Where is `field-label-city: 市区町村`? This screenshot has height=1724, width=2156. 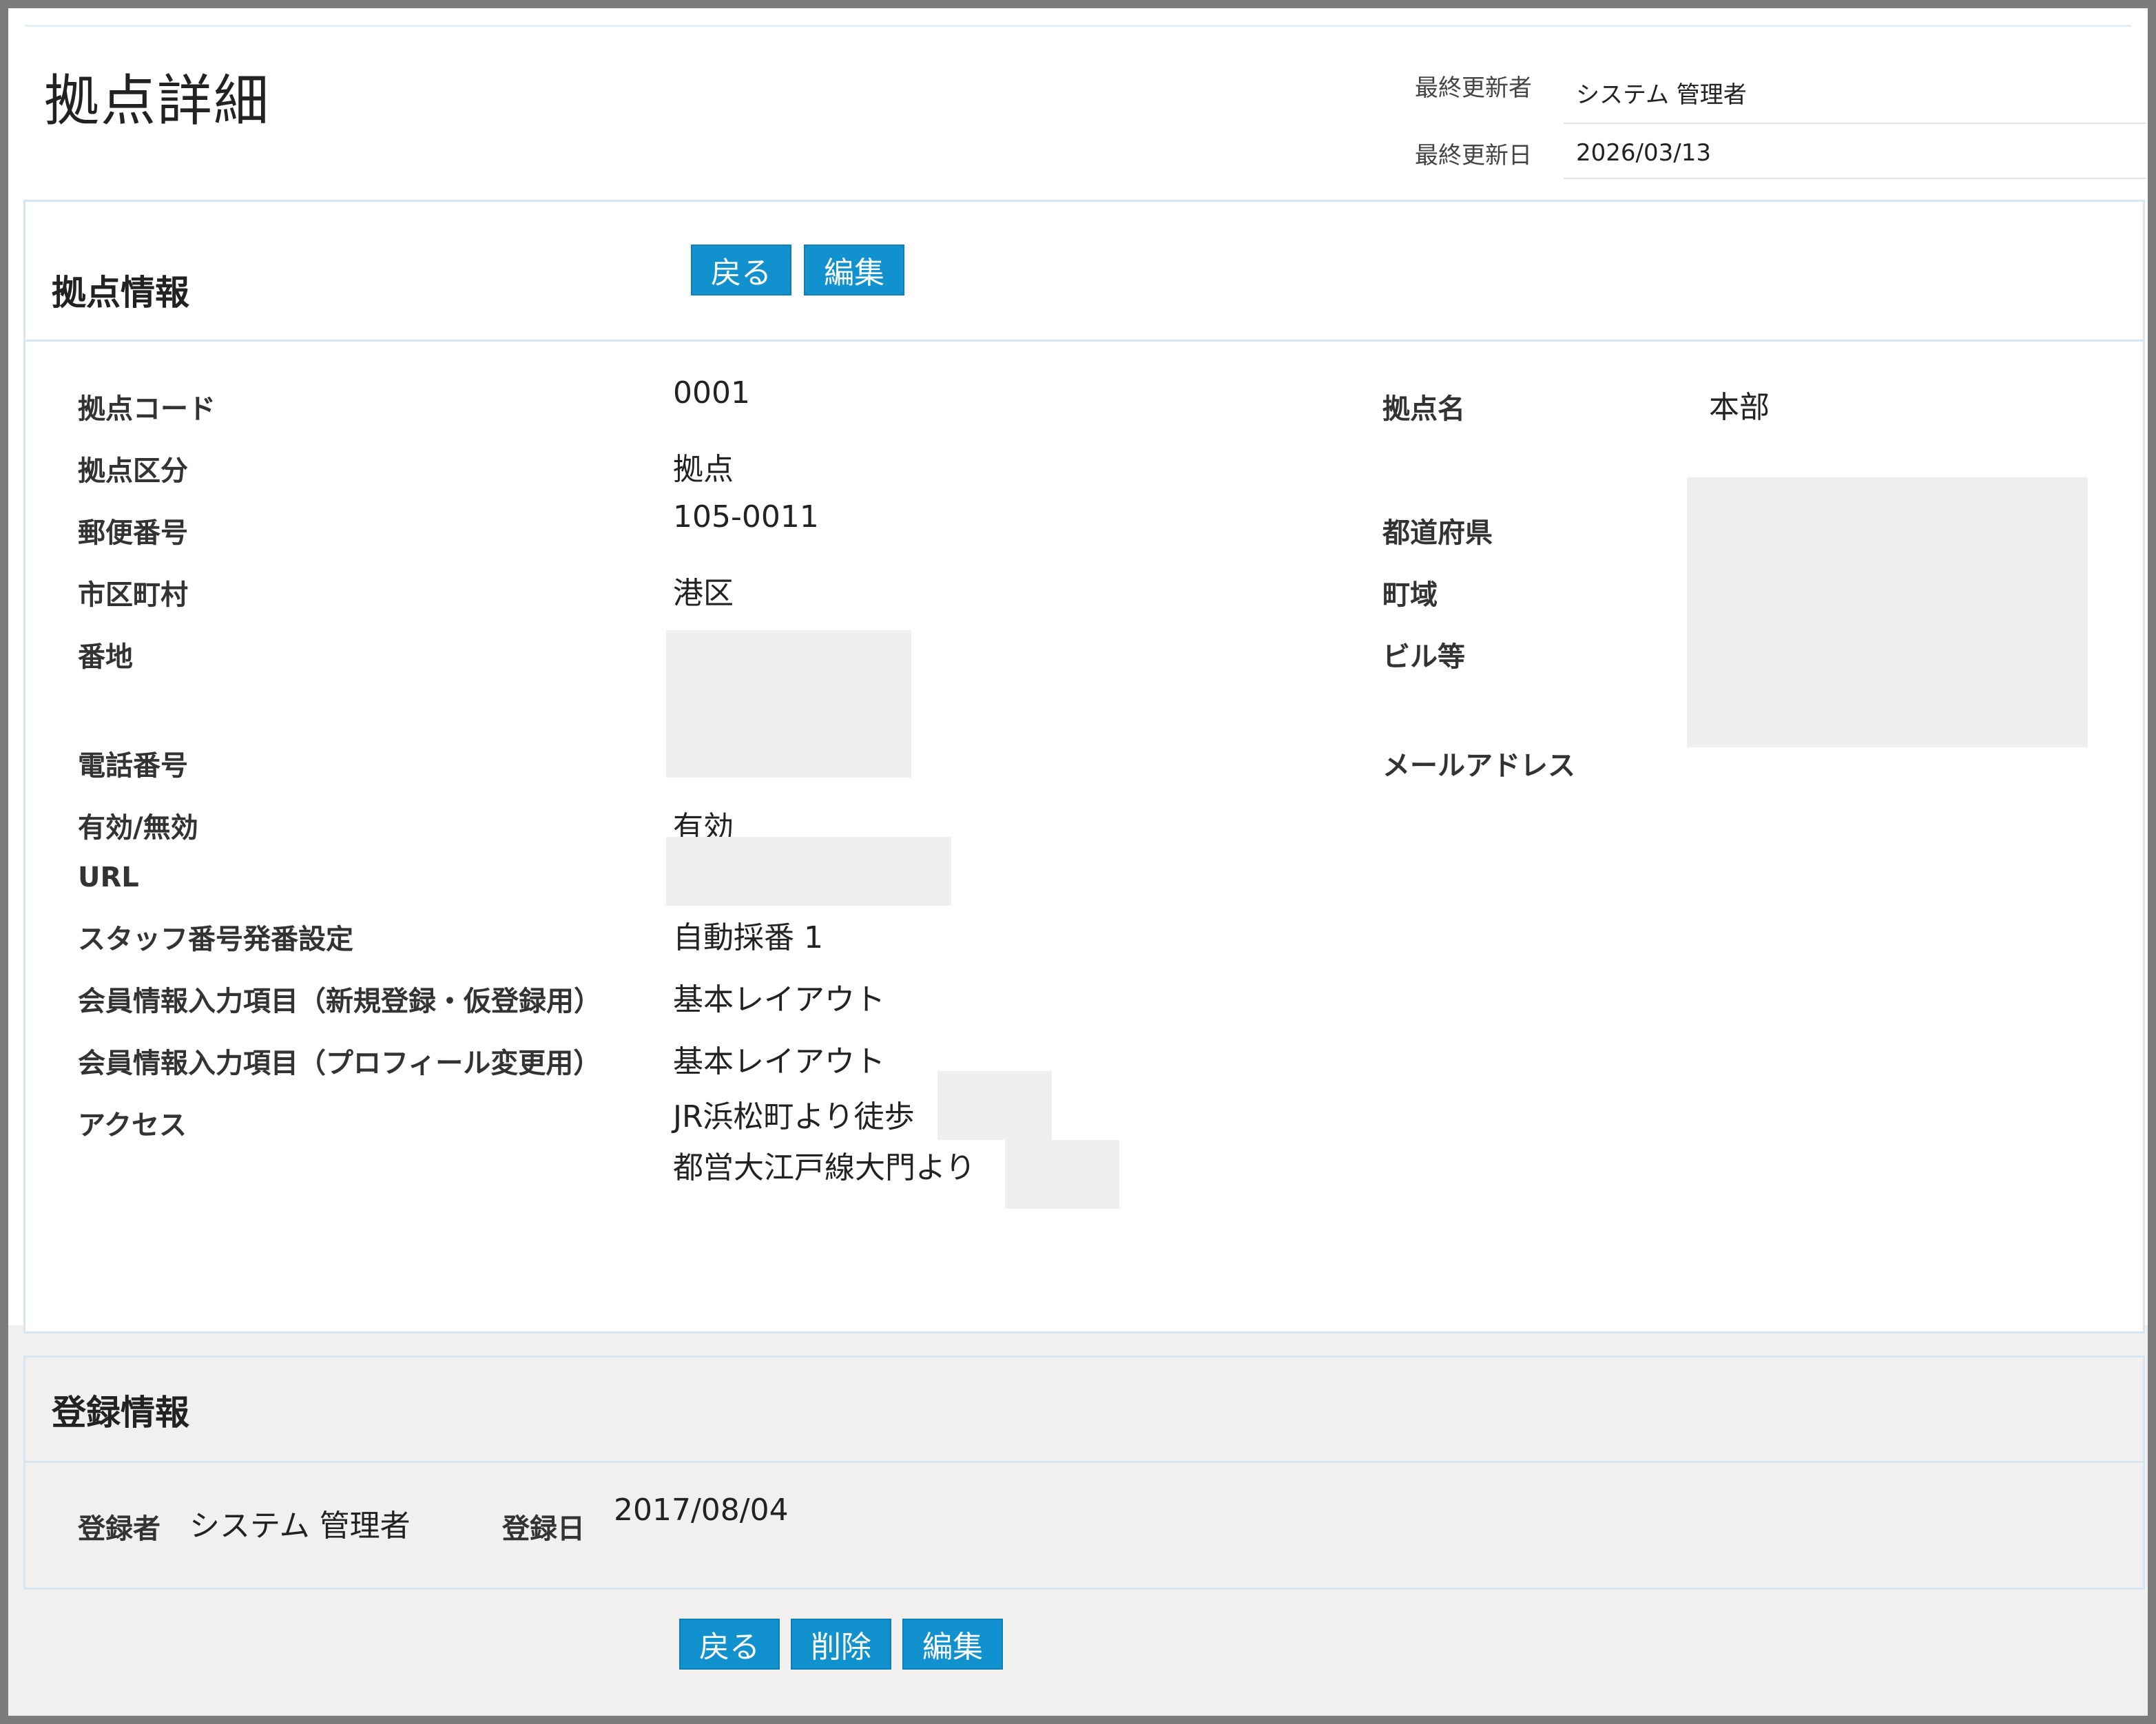 field-label-city: 市区町村 is located at coordinates (133, 595).